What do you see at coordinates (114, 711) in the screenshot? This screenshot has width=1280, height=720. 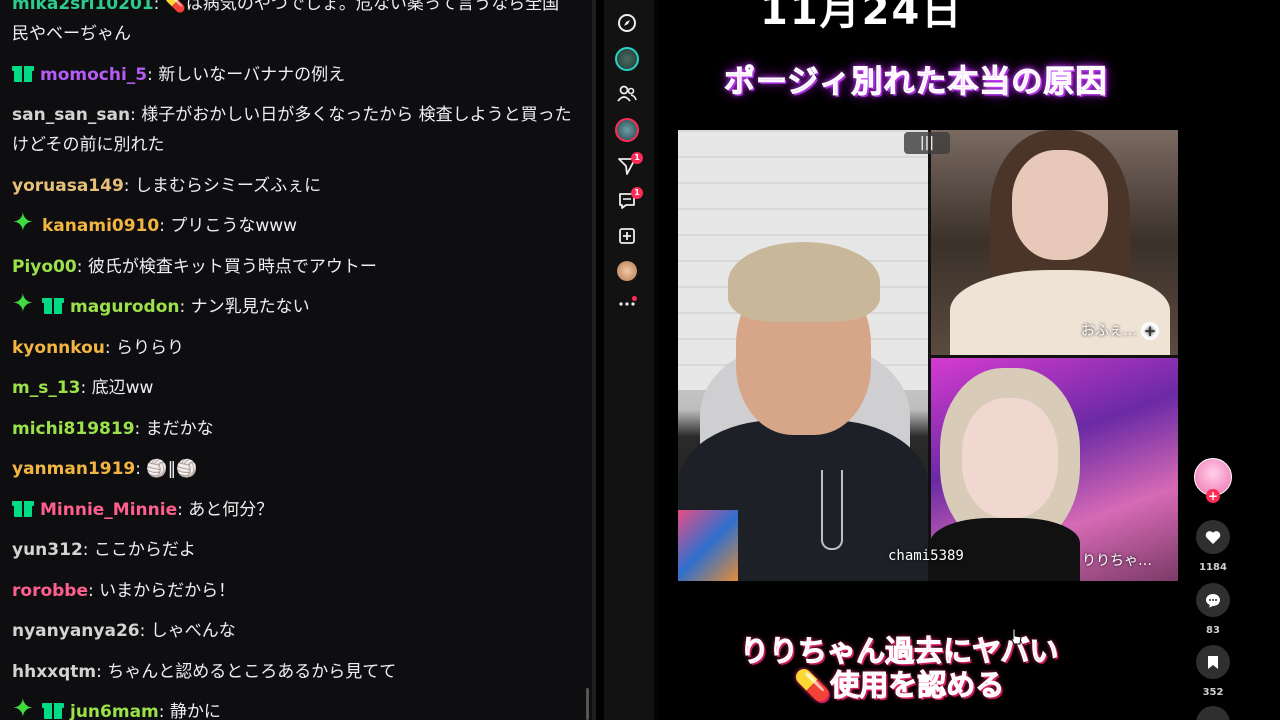 I see `chat-username: jun6mam` at bounding box center [114, 711].